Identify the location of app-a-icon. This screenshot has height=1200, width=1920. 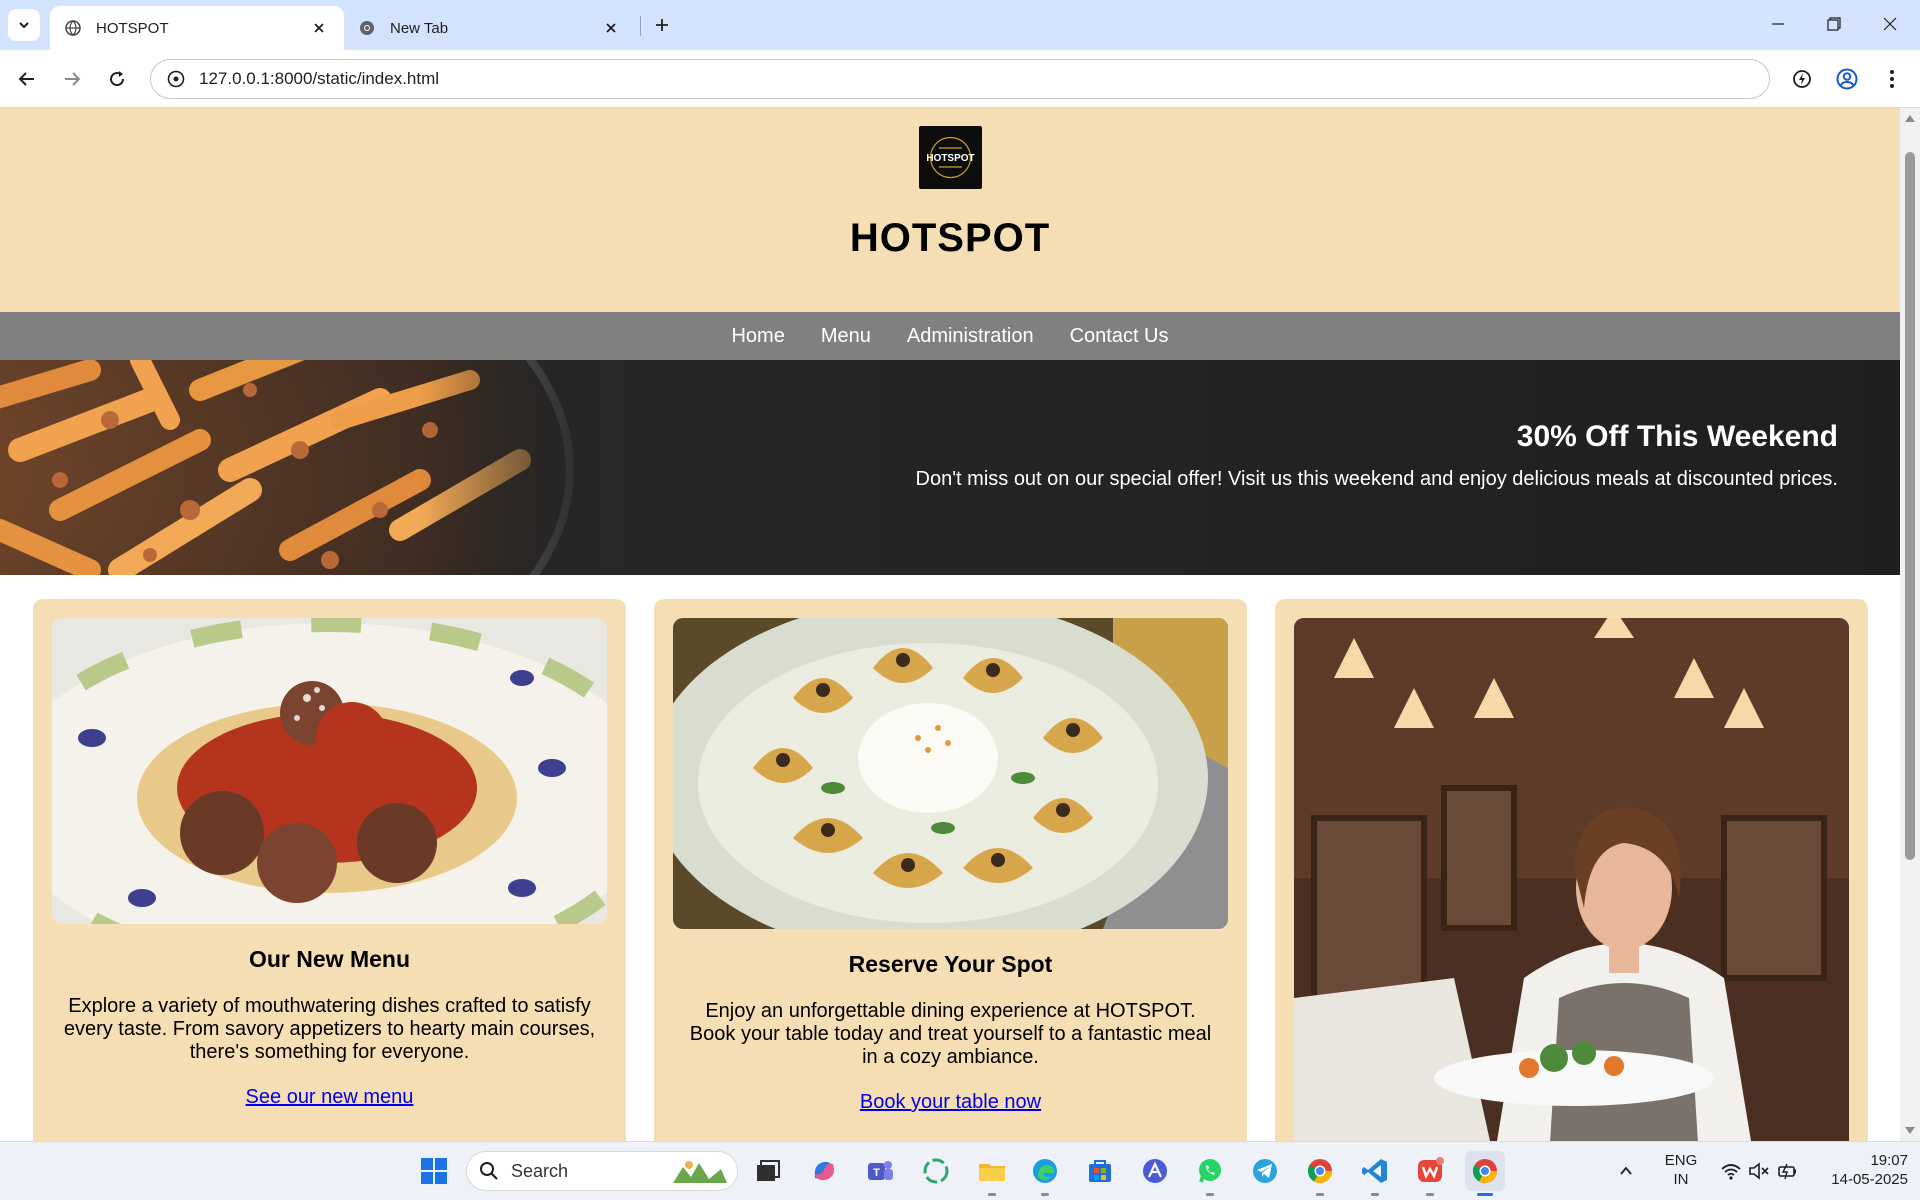
(1155, 1171).